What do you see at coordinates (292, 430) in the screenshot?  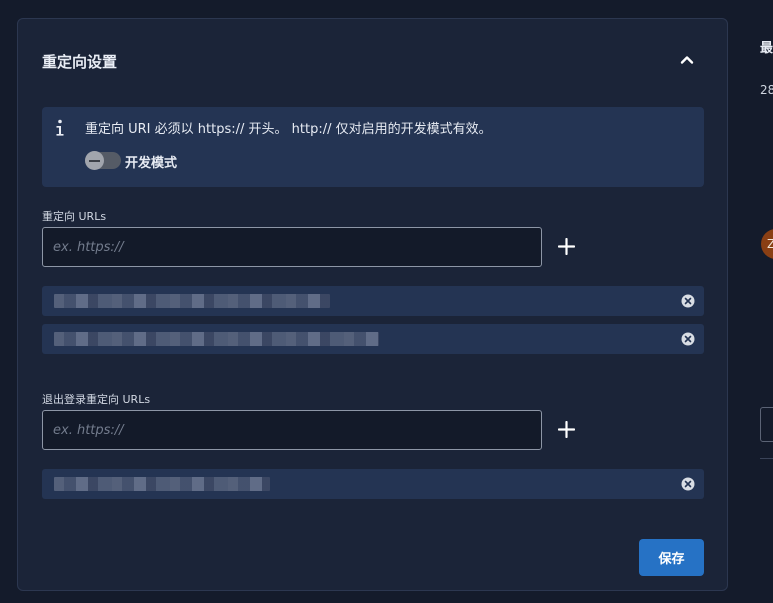 I see `logout-redirect-url-input` at bounding box center [292, 430].